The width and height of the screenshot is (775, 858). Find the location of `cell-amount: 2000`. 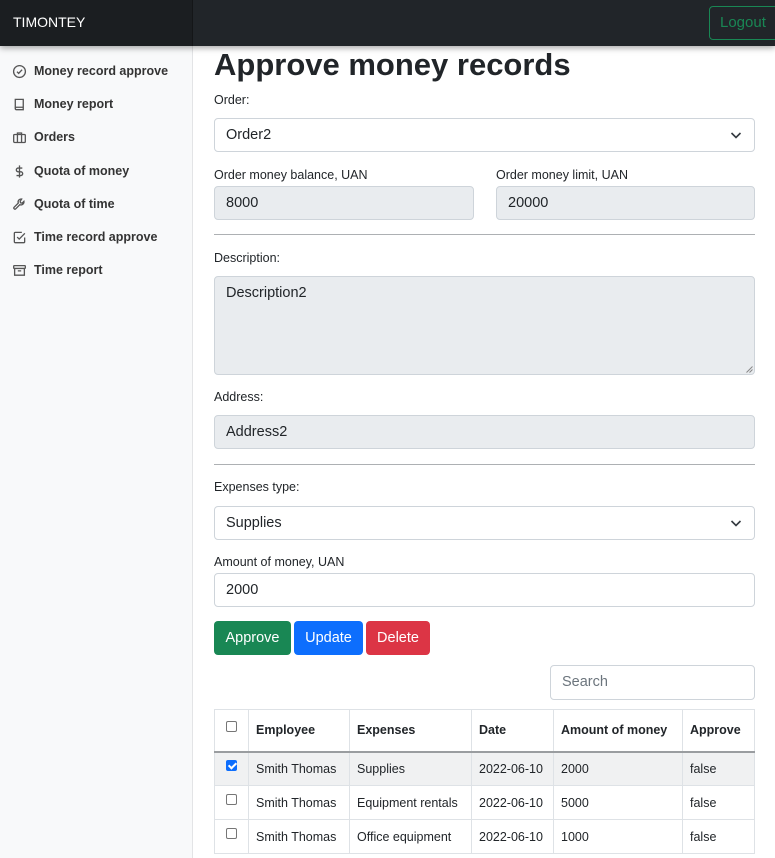

cell-amount: 2000 is located at coordinates (618, 768).